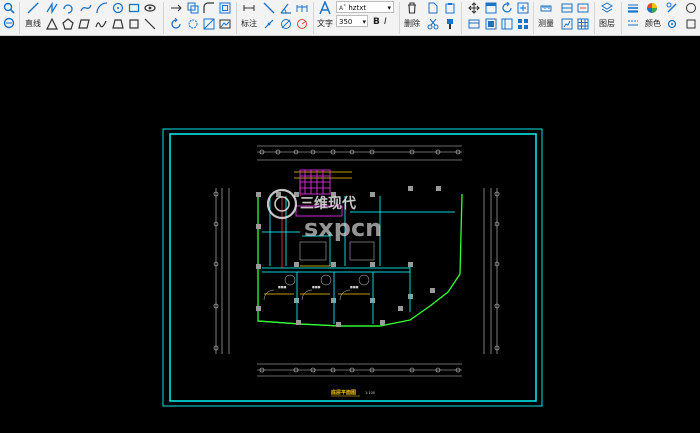 The height and width of the screenshot is (433, 700). I want to click on dimension-label: 标注, so click(249, 24).